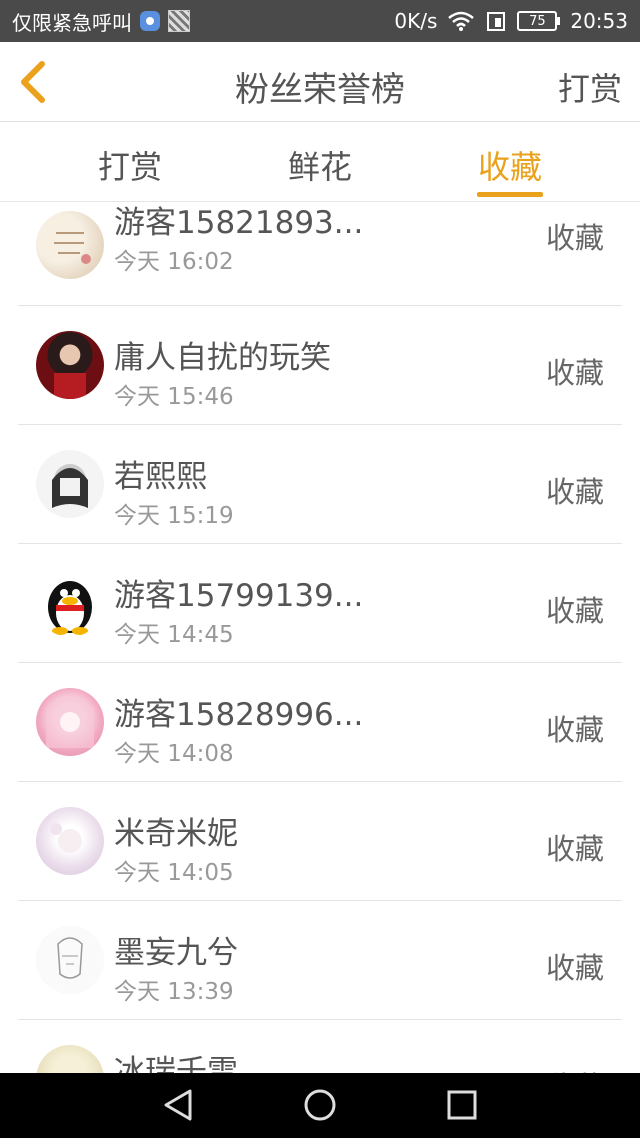  I want to click on list-item: 游客15799139... 今天 14:45 收藏, so click(320, 603).